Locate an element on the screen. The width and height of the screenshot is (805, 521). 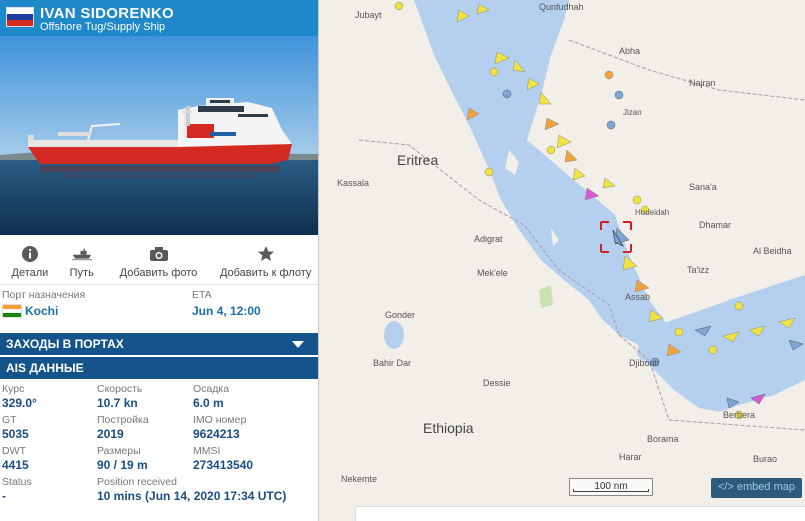
imo-value: 9624213 is located at coordinates (216, 434).